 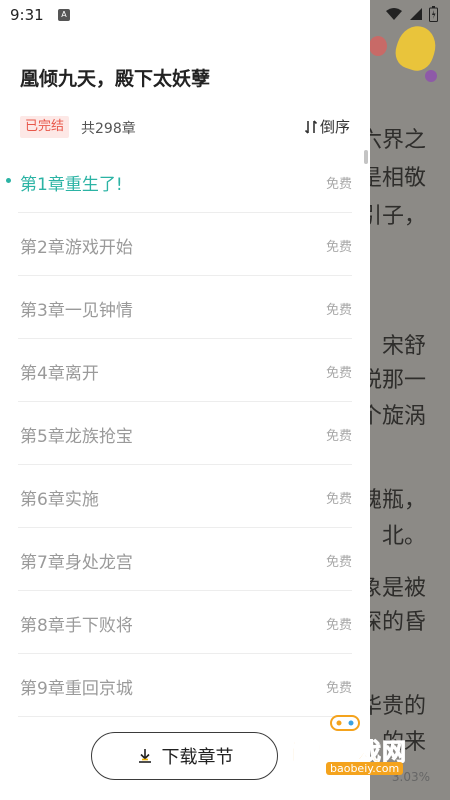 I want to click on chapter-title: 第9章重回京城, so click(x=76, y=689).